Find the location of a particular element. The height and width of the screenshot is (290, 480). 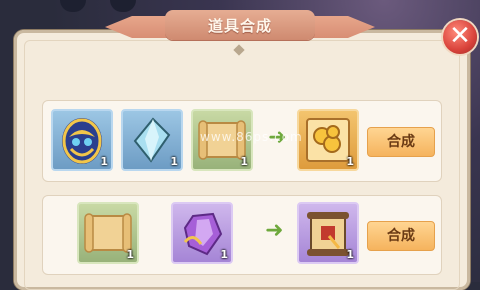

synthesize-button-2: 合成 is located at coordinates (401, 236).